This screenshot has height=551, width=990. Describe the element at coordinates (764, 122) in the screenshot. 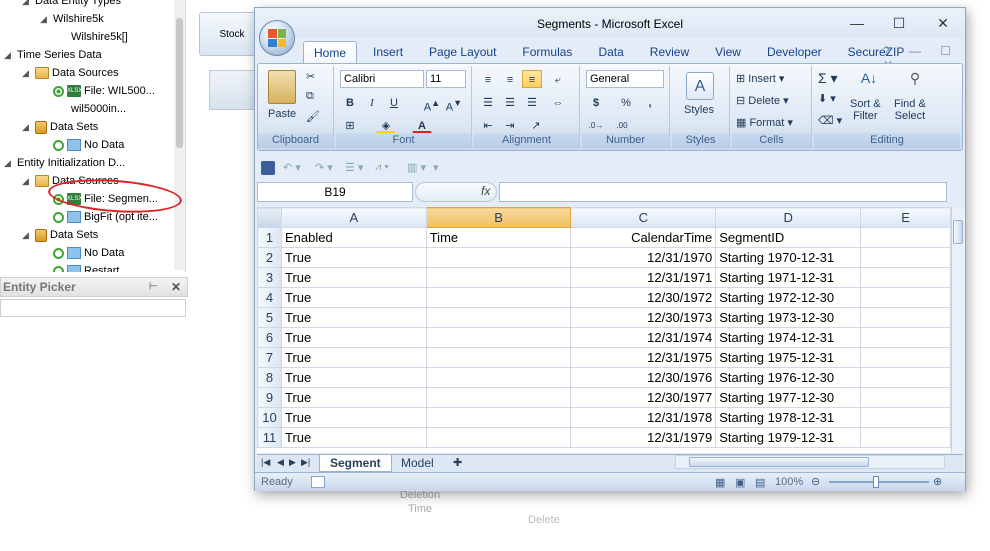

I see `format-cells-button: ▦ Format ▾` at that location.